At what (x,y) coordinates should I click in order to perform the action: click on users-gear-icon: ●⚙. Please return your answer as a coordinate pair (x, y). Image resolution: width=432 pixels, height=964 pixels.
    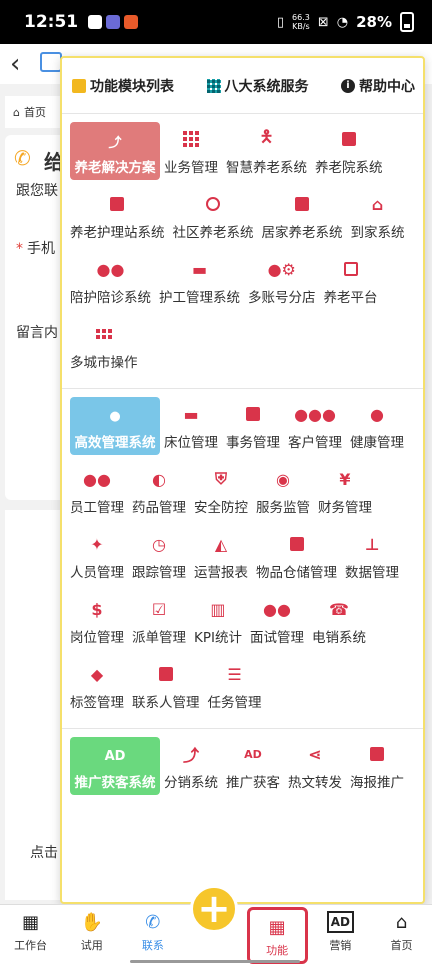
    Looking at the image, I should click on (281, 269).